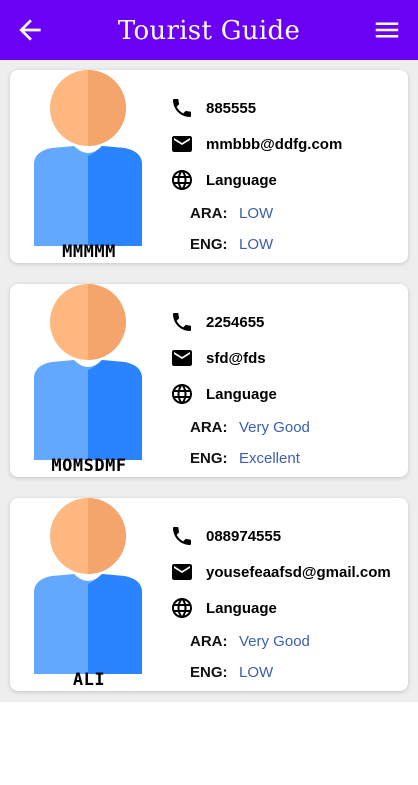  I want to click on language-entry-eng: ENG: Excellent, so click(287, 458).